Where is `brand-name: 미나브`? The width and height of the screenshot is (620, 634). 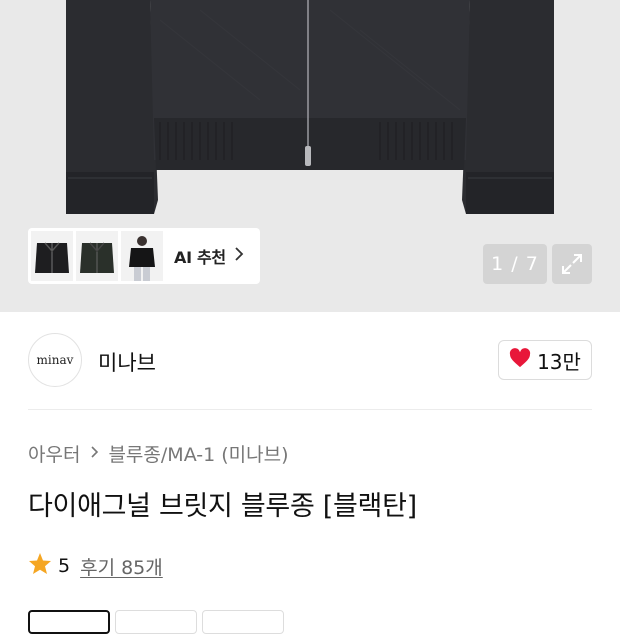
brand-name: 미나브 is located at coordinates (127, 362).